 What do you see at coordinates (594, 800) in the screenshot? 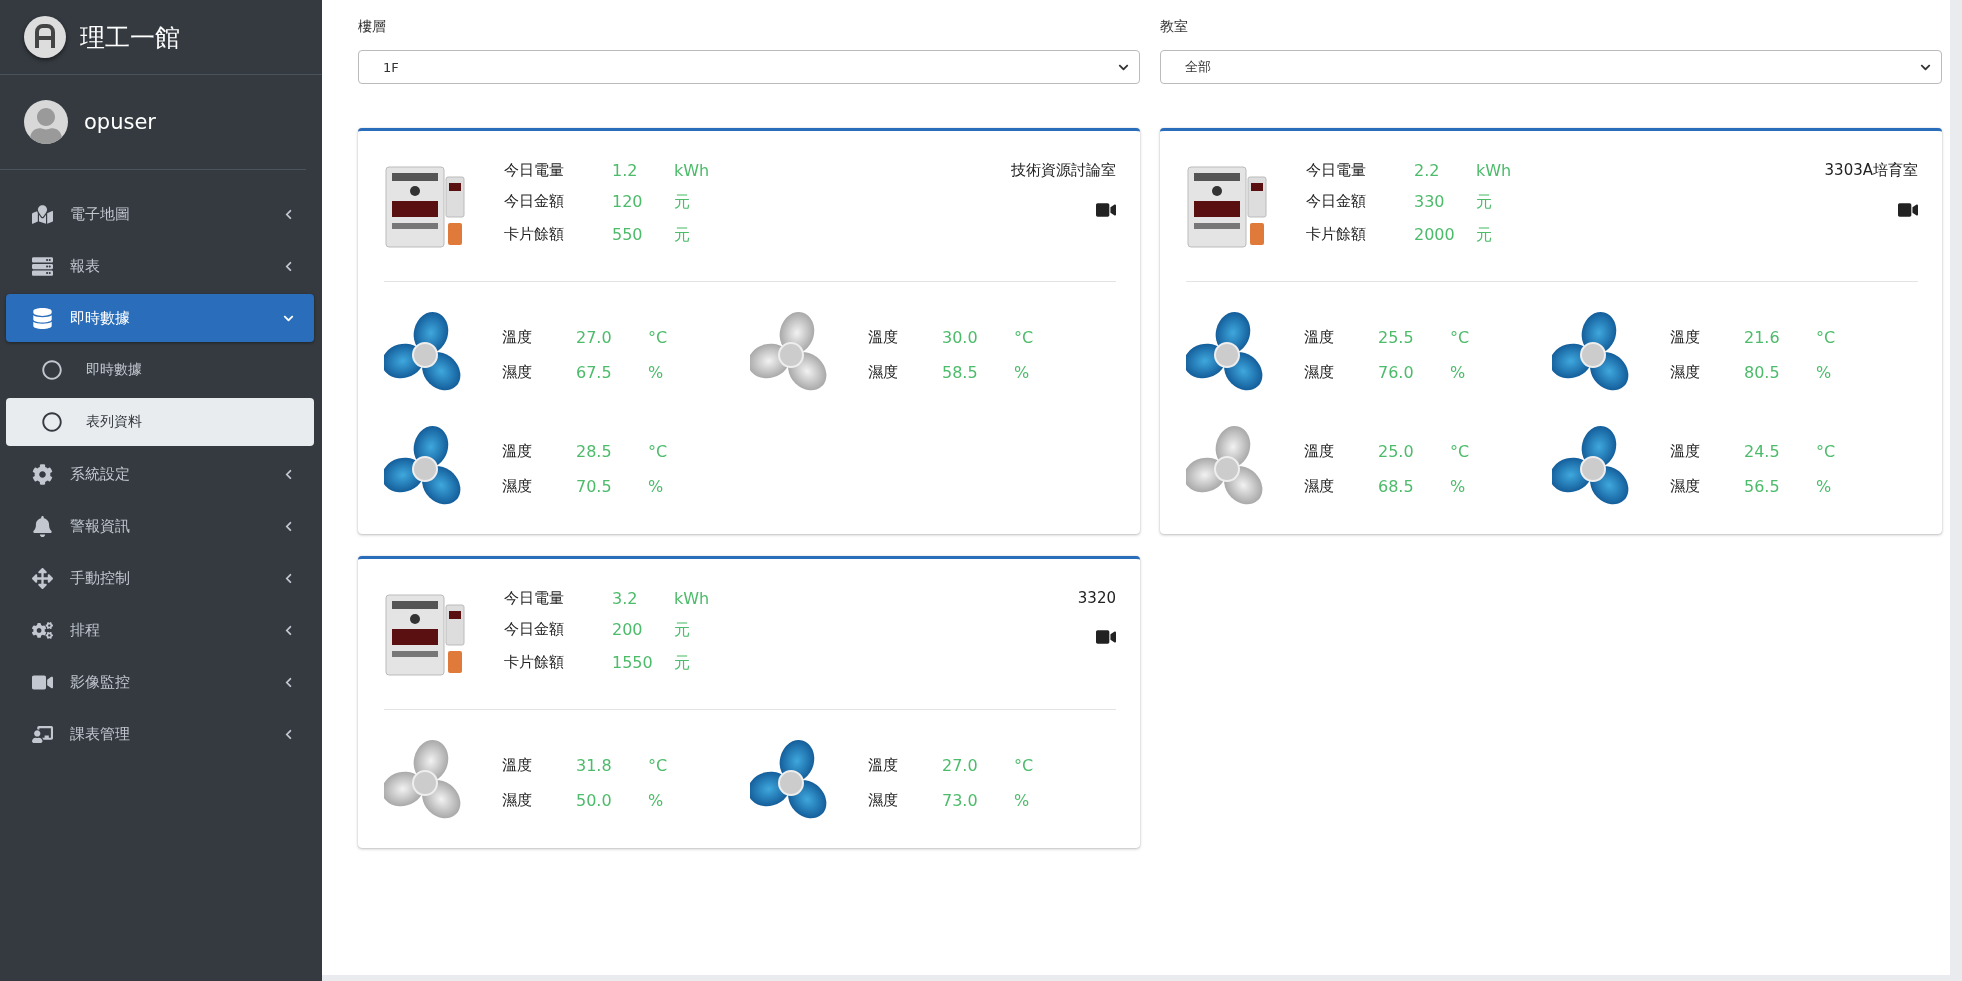
I see `reading-value: 50.0` at bounding box center [594, 800].